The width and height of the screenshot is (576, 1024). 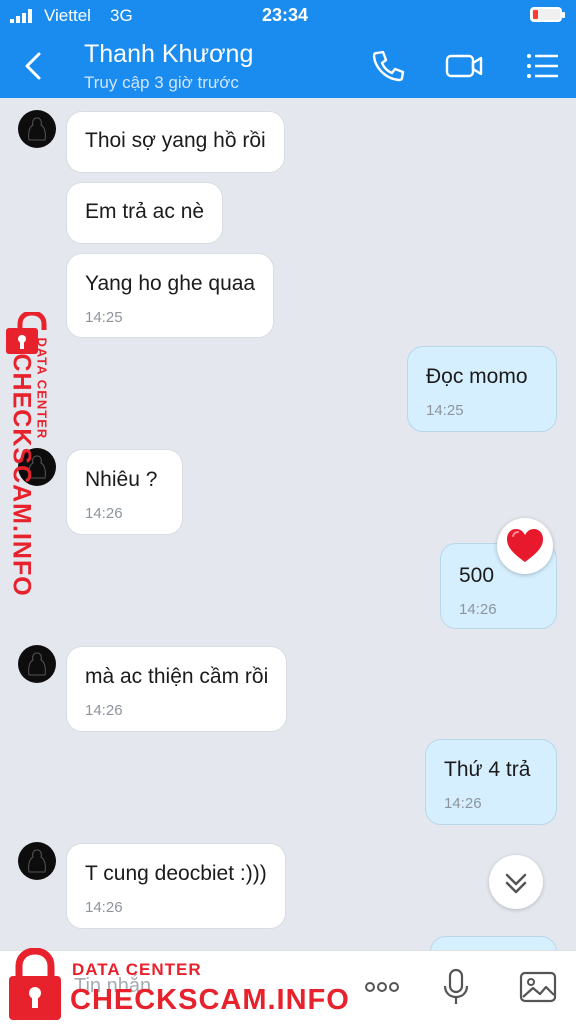 I want to click on message-bubble-incoming: Em trả ac nè, so click(x=145, y=213).